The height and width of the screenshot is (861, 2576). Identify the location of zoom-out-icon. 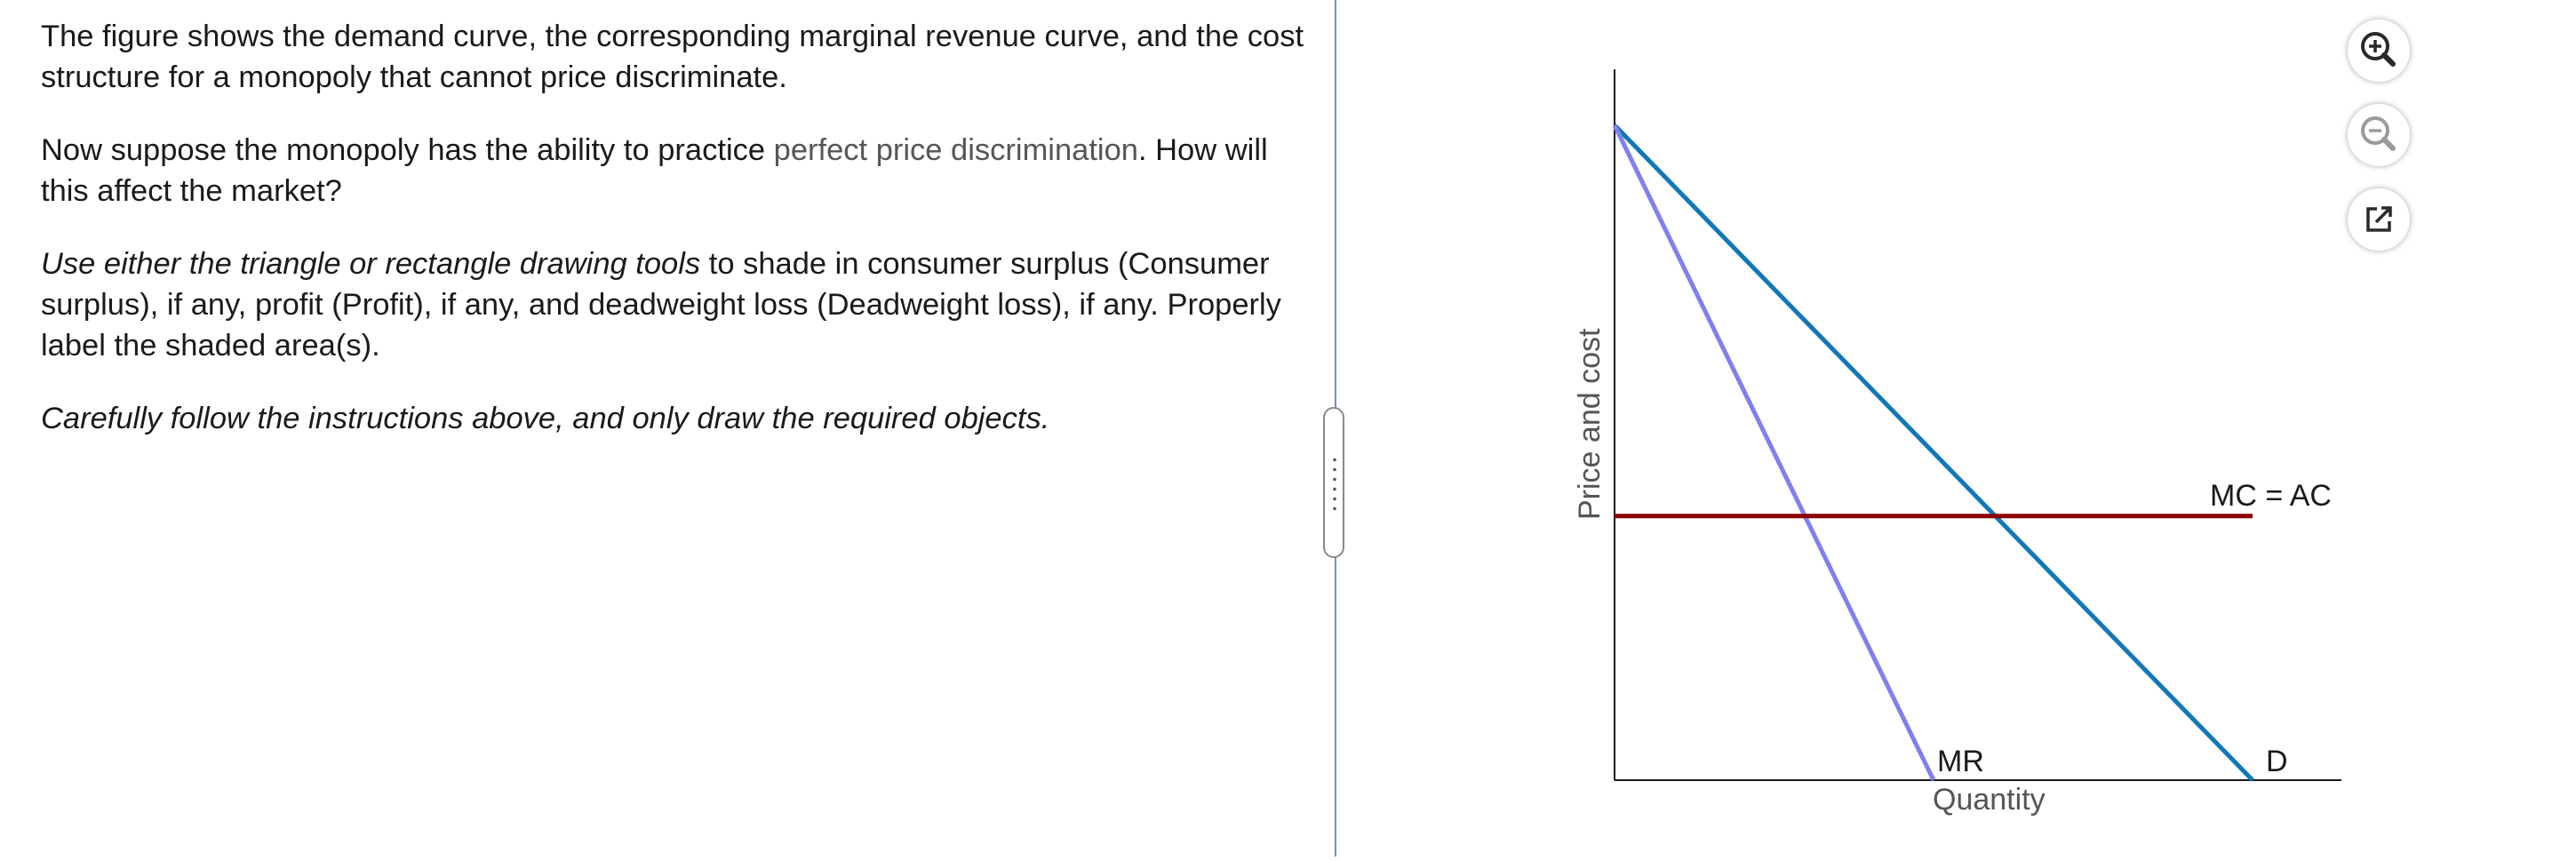
(2378, 134).